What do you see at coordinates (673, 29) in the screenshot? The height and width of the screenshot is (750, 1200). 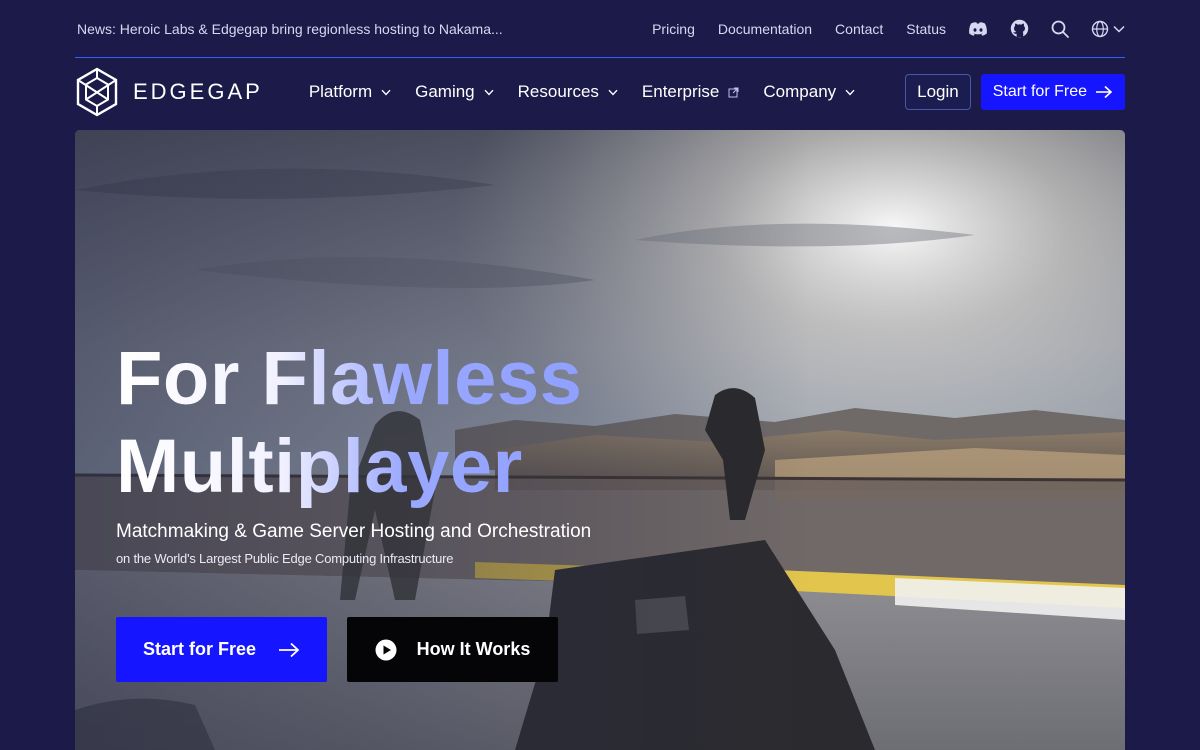 I see `pricing-link: Pricing` at bounding box center [673, 29].